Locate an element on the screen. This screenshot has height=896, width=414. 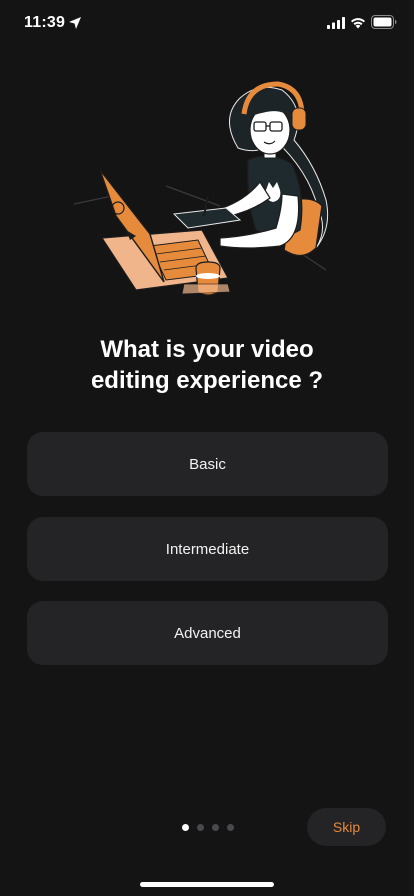
battery-icon is located at coordinates (384, 22).